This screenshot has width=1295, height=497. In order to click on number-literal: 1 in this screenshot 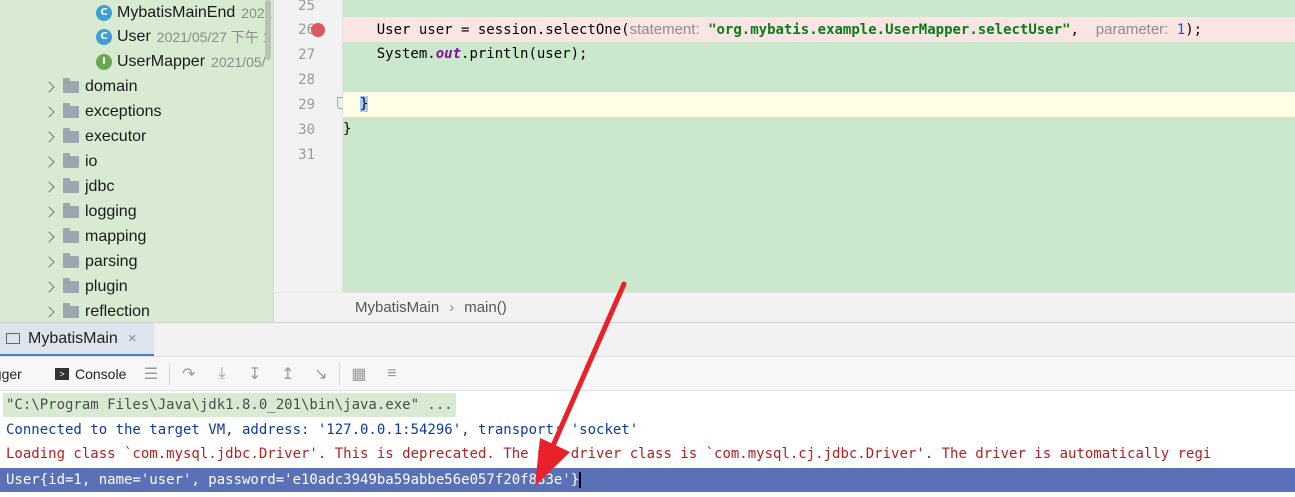, I will do `click(1181, 30)`.